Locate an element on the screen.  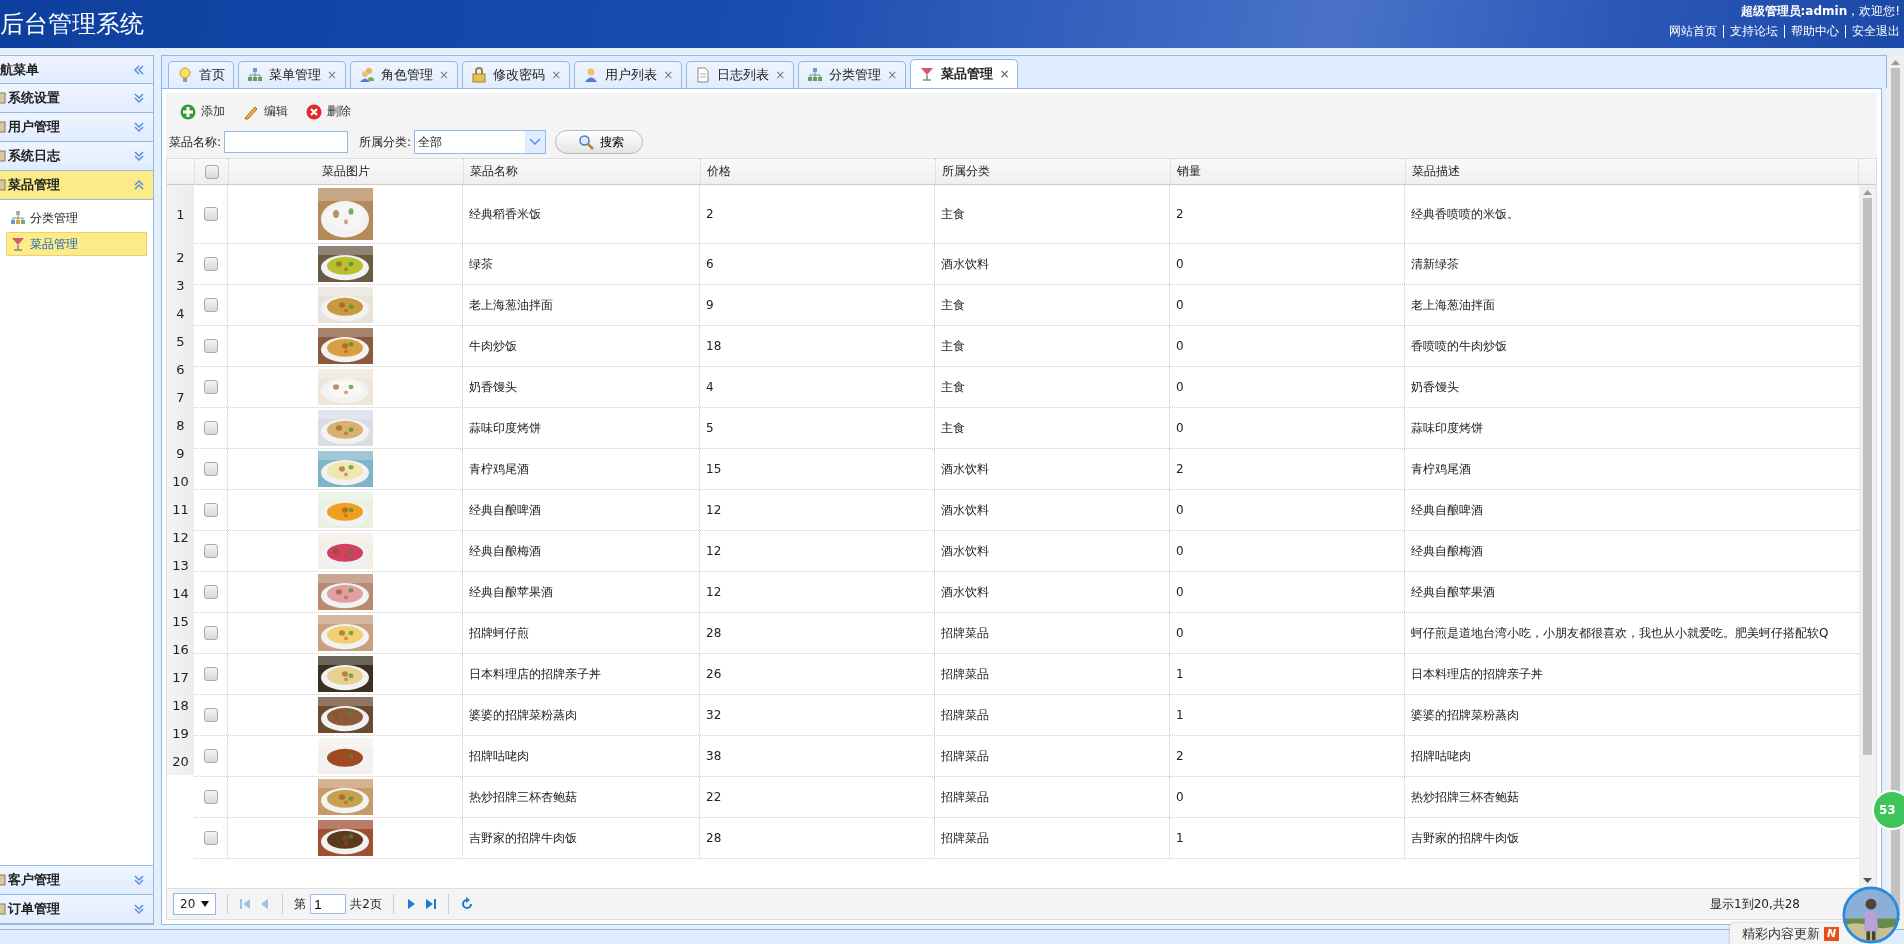
header-link: 支持论坛 is located at coordinates (1753, 31).